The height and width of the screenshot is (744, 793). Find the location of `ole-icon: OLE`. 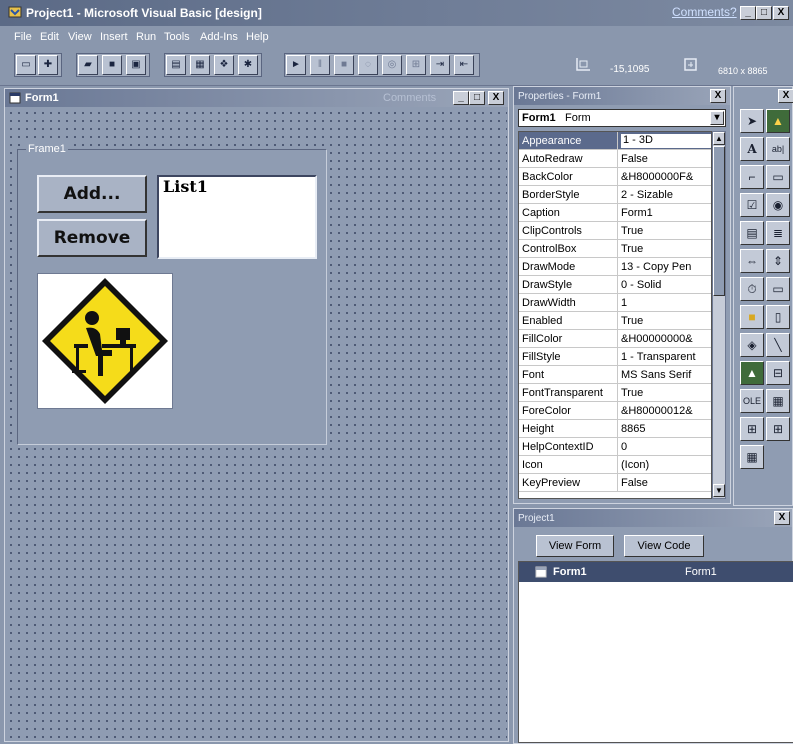

ole-icon: OLE is located at coordinates (752, 401).